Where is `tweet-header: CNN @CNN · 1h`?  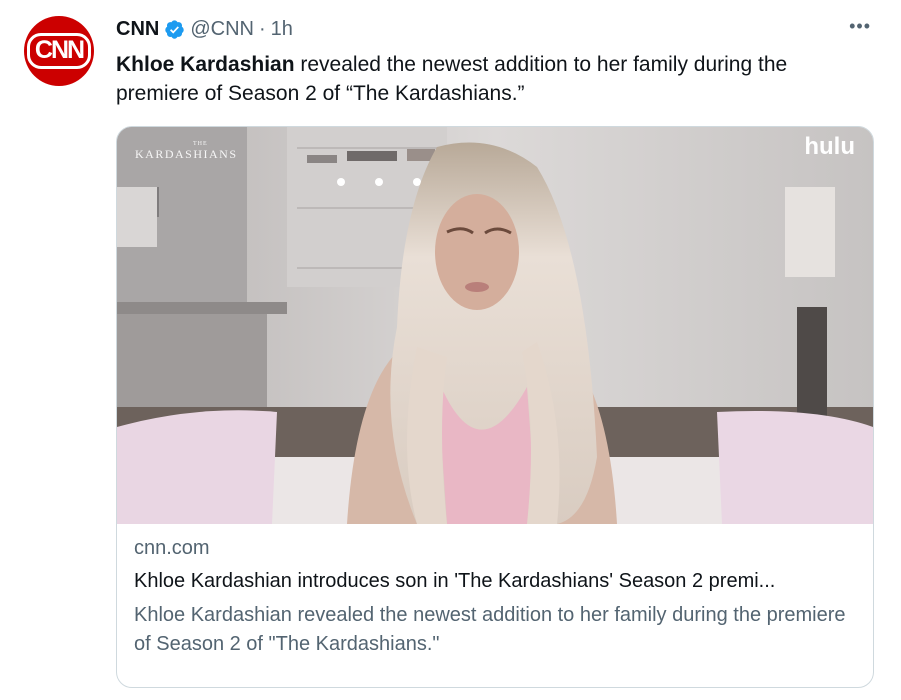
tweet-header: CNN @CNN · 1h is located at coordinates (498, 29).